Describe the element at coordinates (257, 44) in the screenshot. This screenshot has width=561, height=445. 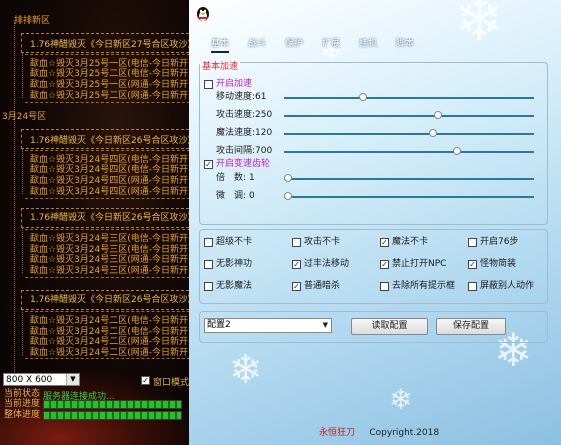
I see `tab-combat: 战斗` at that location.